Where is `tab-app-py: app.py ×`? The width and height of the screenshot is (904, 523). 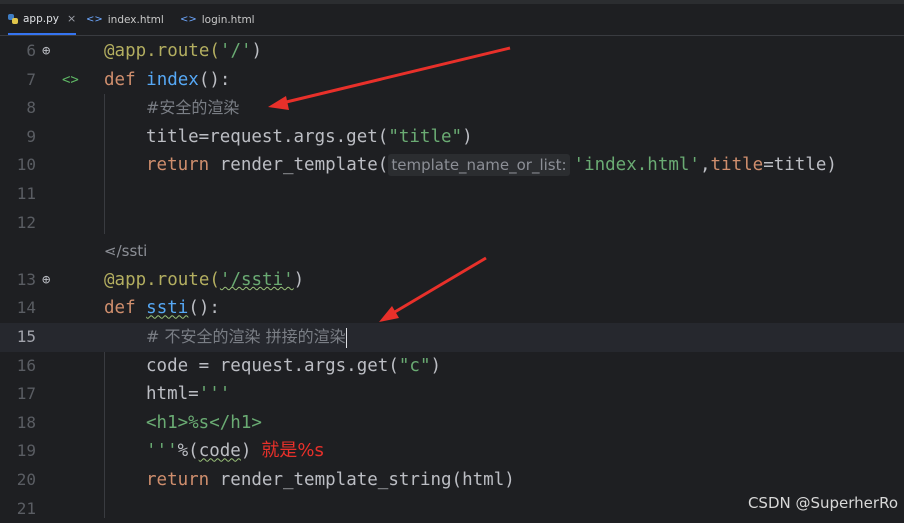
tab-app-py: app.py × is located at coordinates (42, 19).